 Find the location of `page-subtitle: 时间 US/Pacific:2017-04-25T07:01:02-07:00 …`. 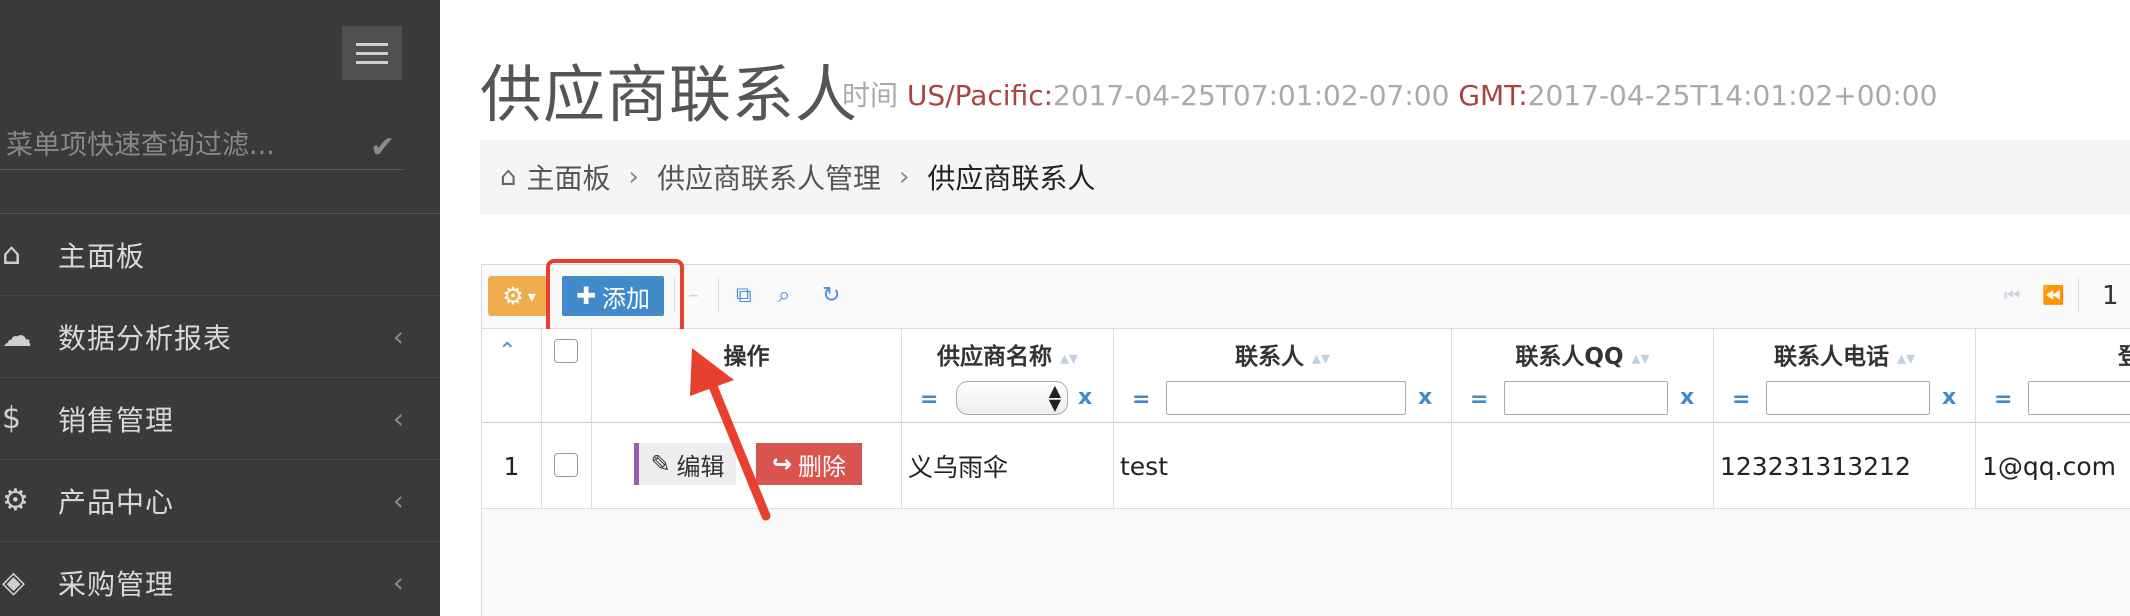

page-subtitle: 时间 US/Pacific:2017-04-25T07:01:02-07:00 … is located at coordinates (1389, 94).